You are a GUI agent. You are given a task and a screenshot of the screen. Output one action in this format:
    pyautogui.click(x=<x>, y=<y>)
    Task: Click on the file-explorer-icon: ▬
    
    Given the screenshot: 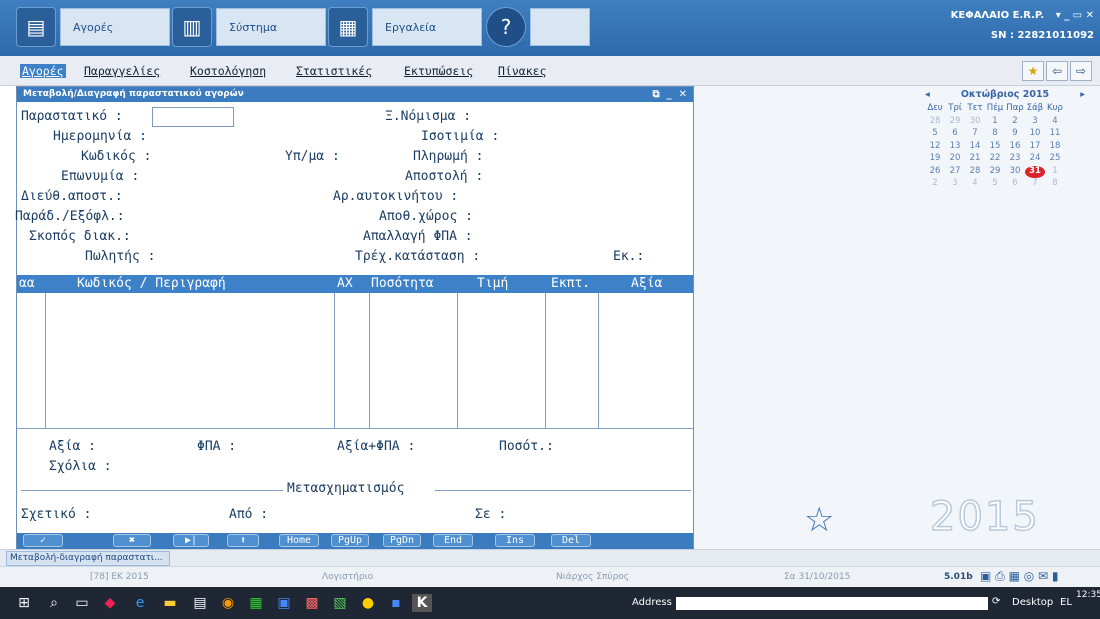 What is the action you would take?
    pyautogui.click(x=170, y=603)
    